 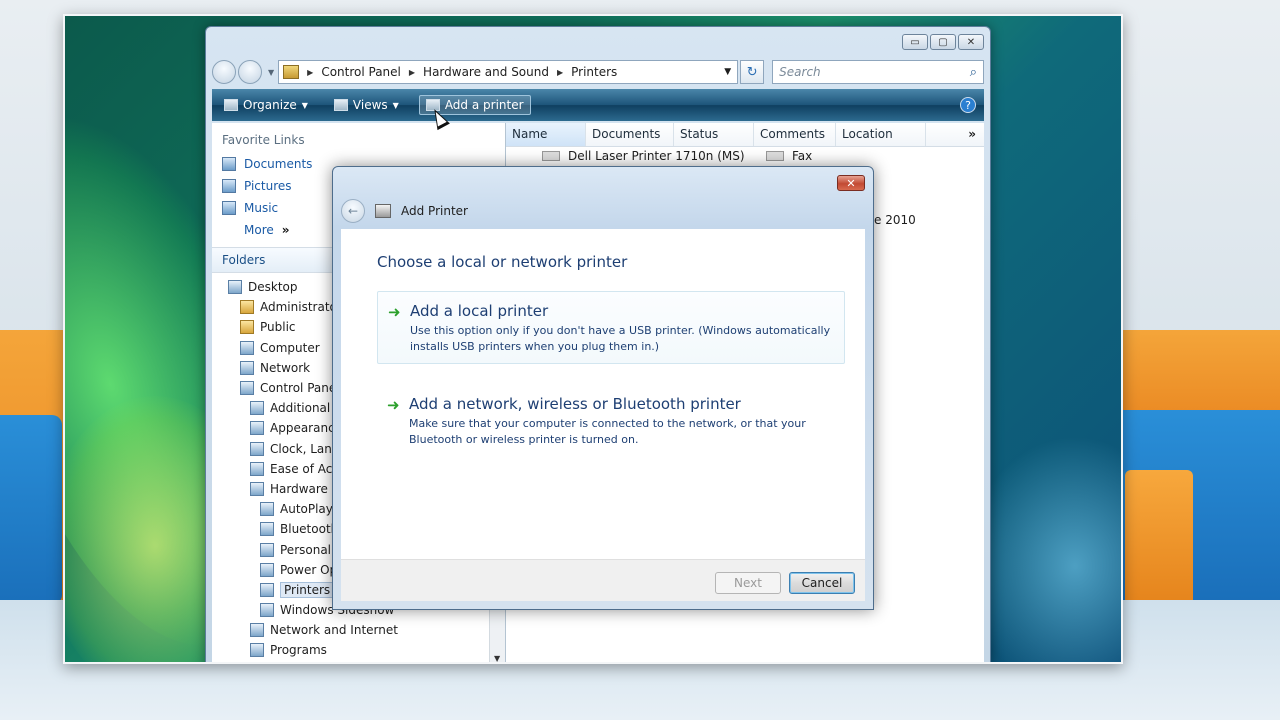 I want to click on search-input: Search ⌕, so click(x=878, y=72).